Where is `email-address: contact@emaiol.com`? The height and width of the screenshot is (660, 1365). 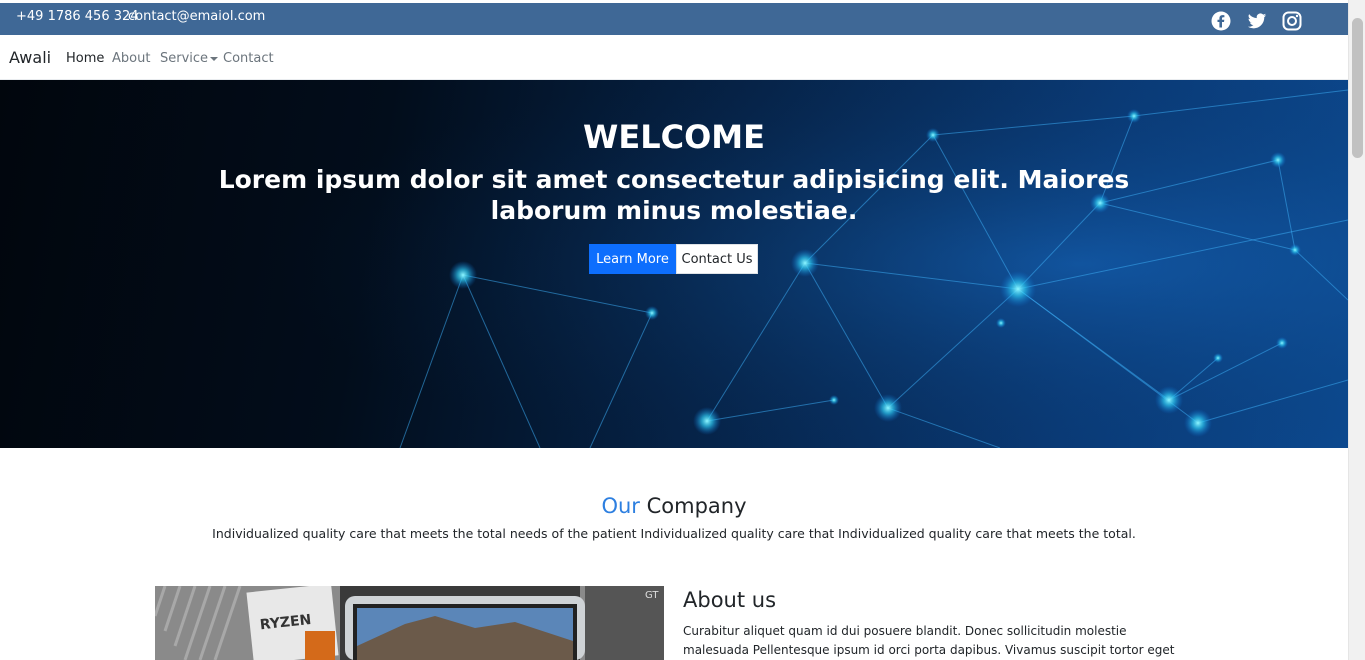
email-address: contact@emaiol.com is located at coordinates (197, 16).